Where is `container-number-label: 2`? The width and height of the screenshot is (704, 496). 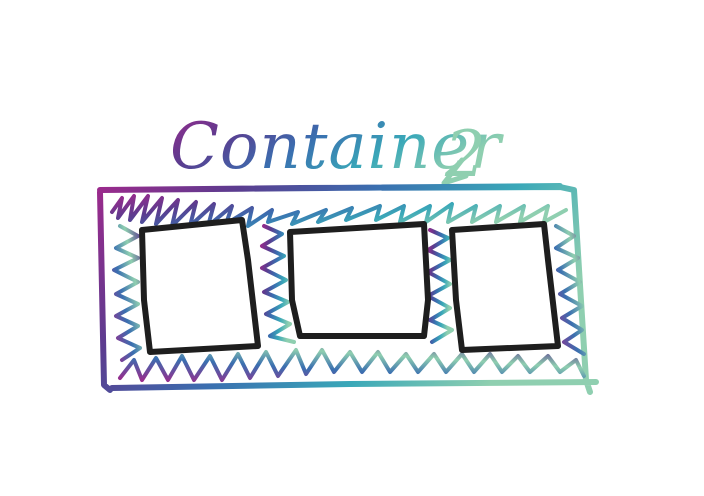
container-number-label: 2 is located at coordinates (463, 155).